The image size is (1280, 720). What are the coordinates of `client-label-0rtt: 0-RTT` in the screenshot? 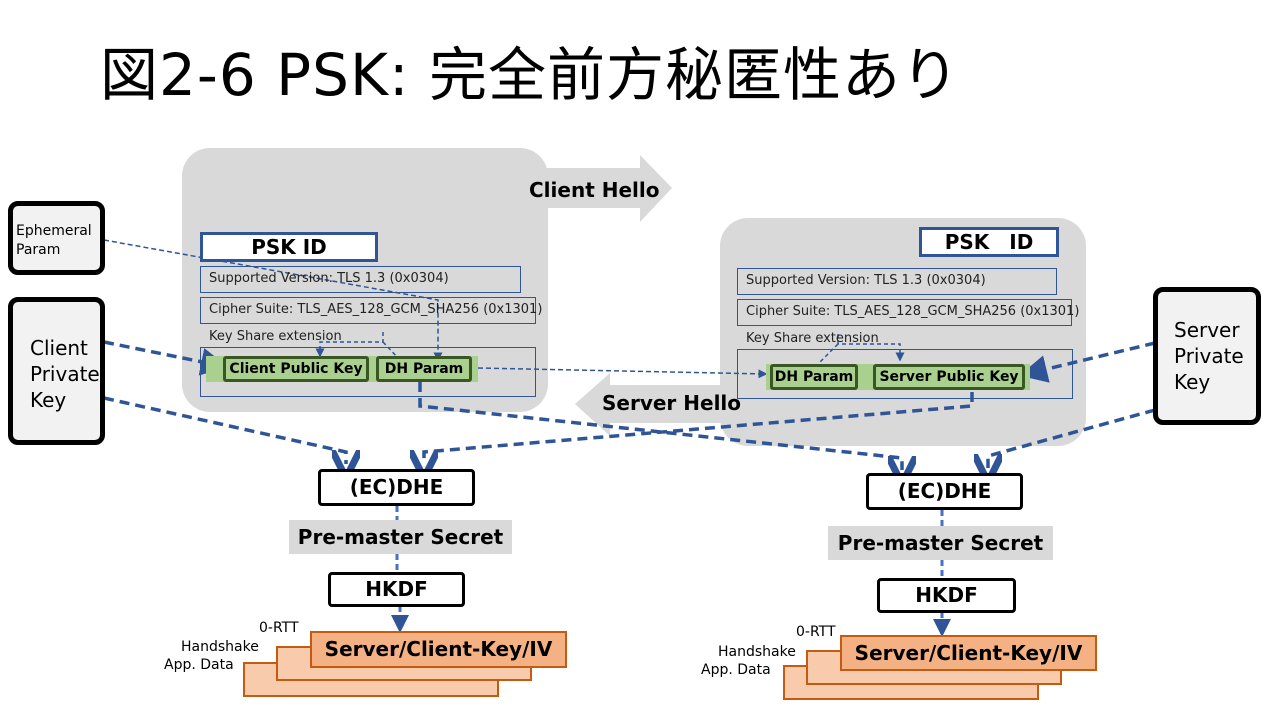 It's located at (279, 628).